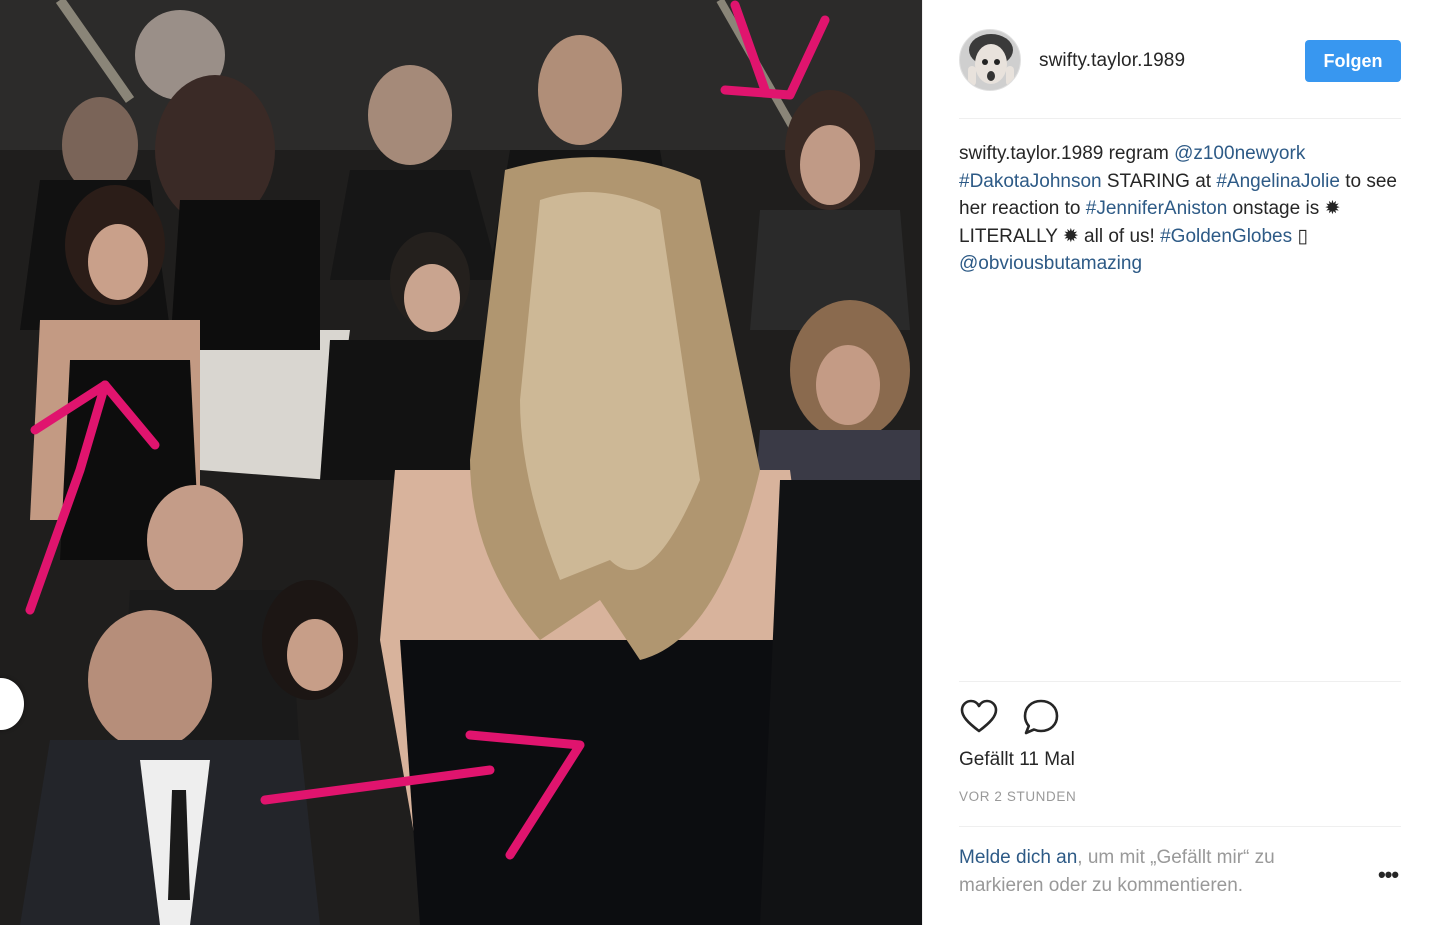 The height and width of the screenshot is (925, 1440). Describe the element at coordinates (1050, 263) in the screenshot. I see `mention-link: @obviousbutamazing` at that location.